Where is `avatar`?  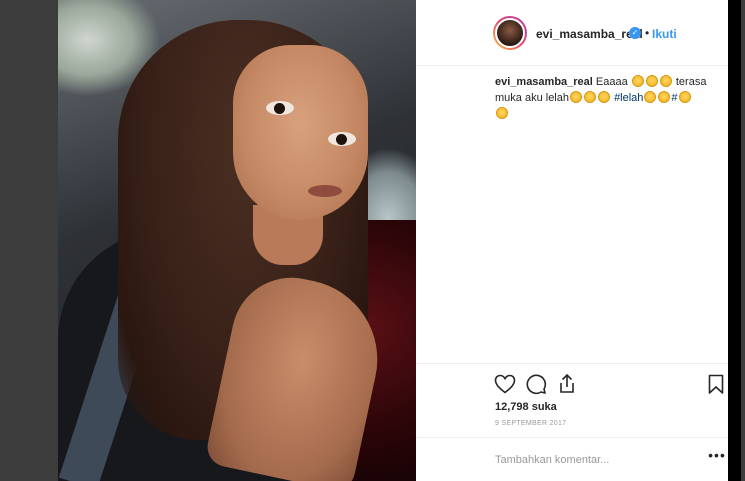 avatar is located at coordinates (510, 33).